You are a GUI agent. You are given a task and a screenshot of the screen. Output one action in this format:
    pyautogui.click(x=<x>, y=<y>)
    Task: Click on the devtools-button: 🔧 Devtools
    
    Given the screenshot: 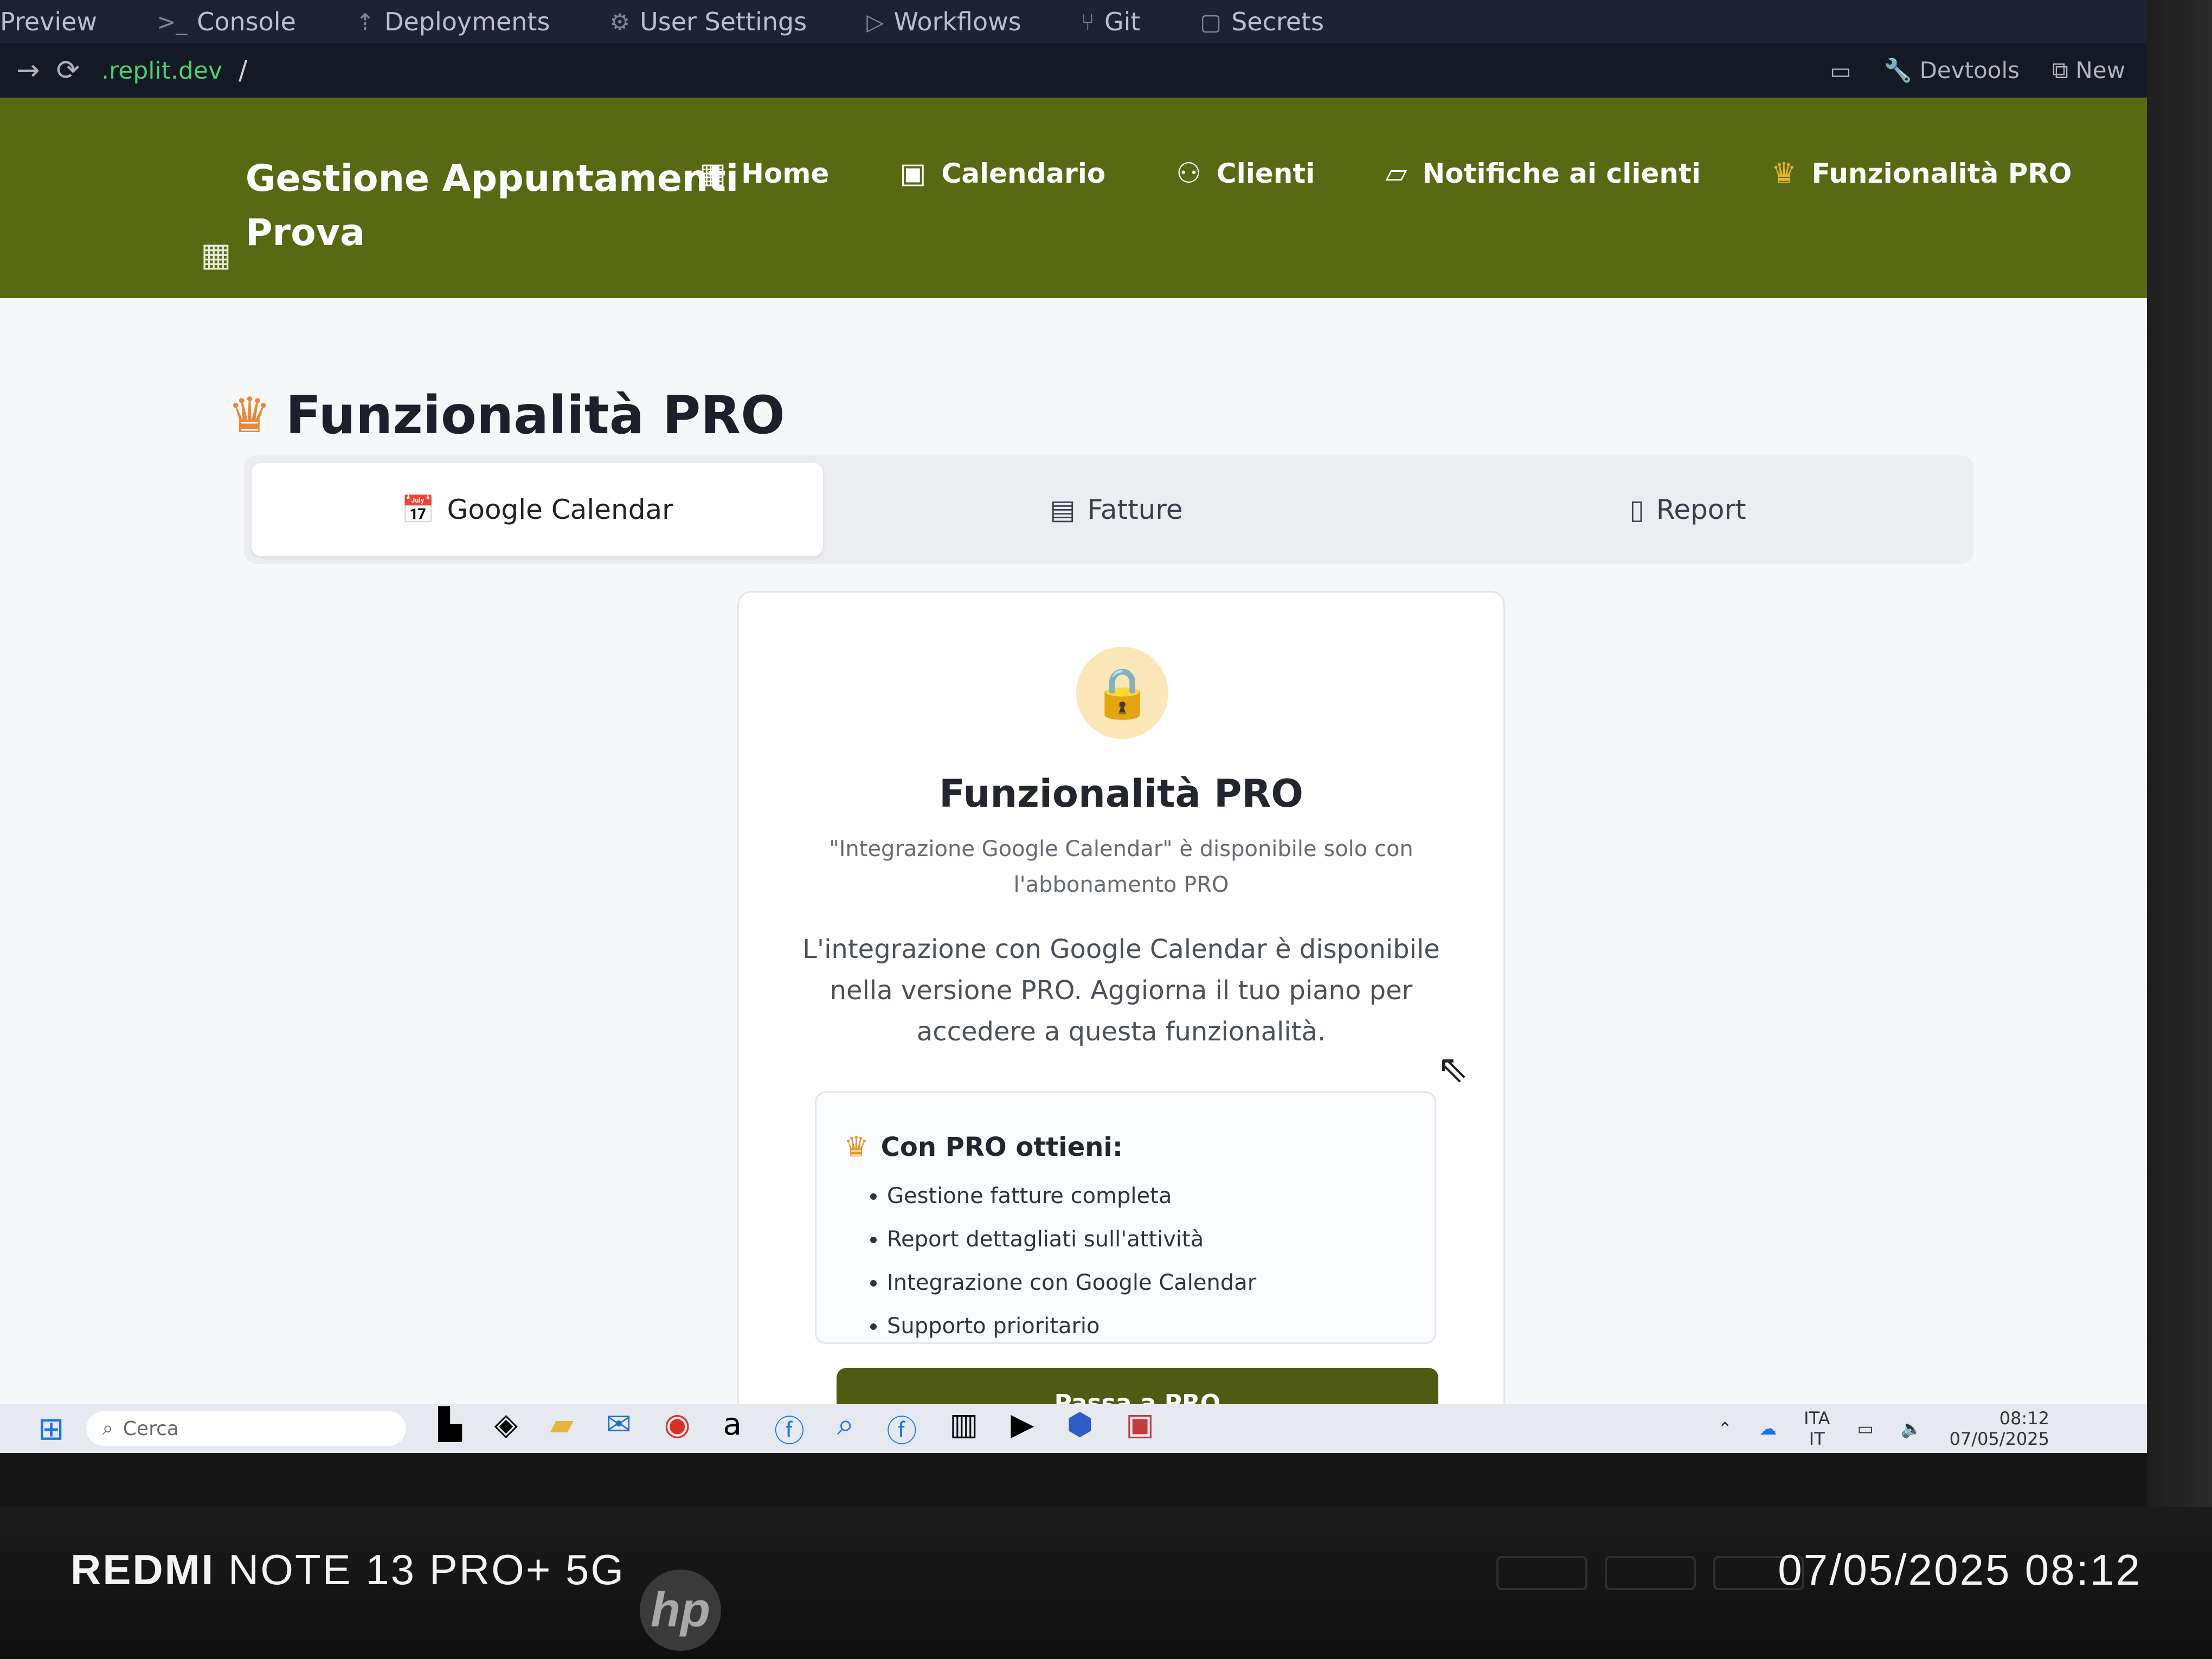 What is the action you would take?
    pyautogui.click(x=1952, y=70)
    